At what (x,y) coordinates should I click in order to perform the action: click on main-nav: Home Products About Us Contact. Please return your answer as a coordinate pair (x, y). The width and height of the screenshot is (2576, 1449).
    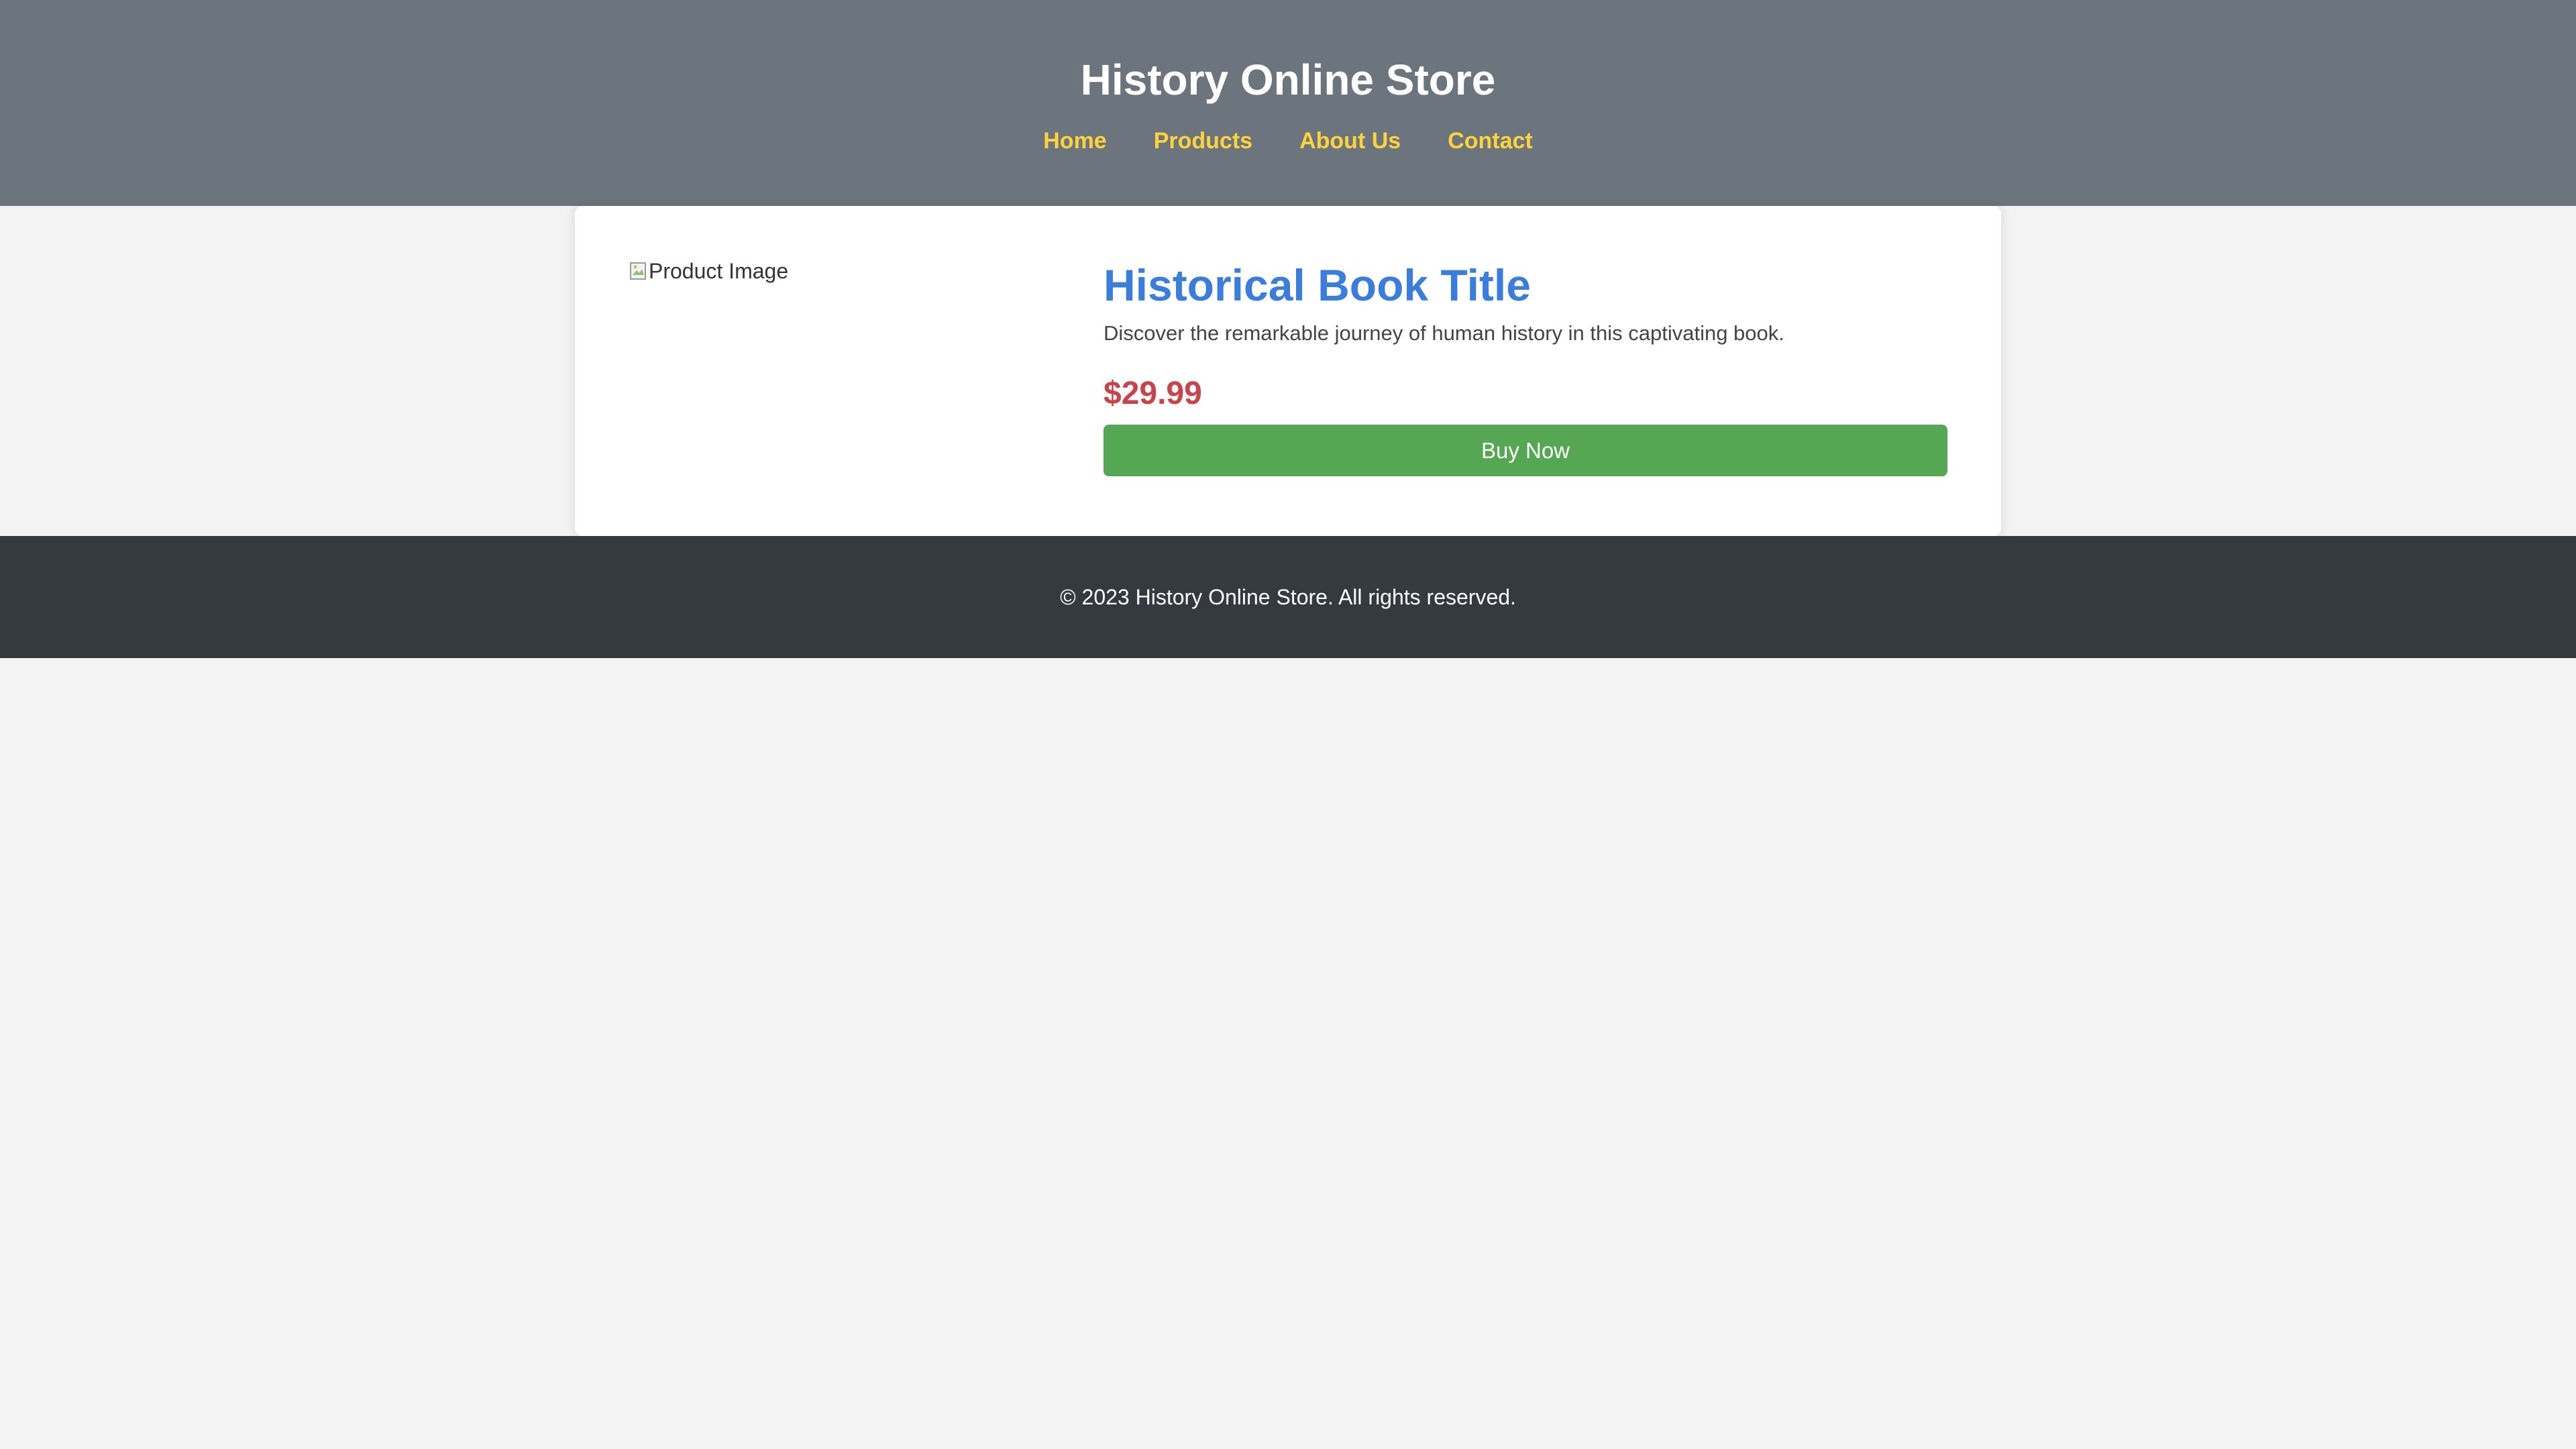
    Looking at the image, I should click on (1288, 140).